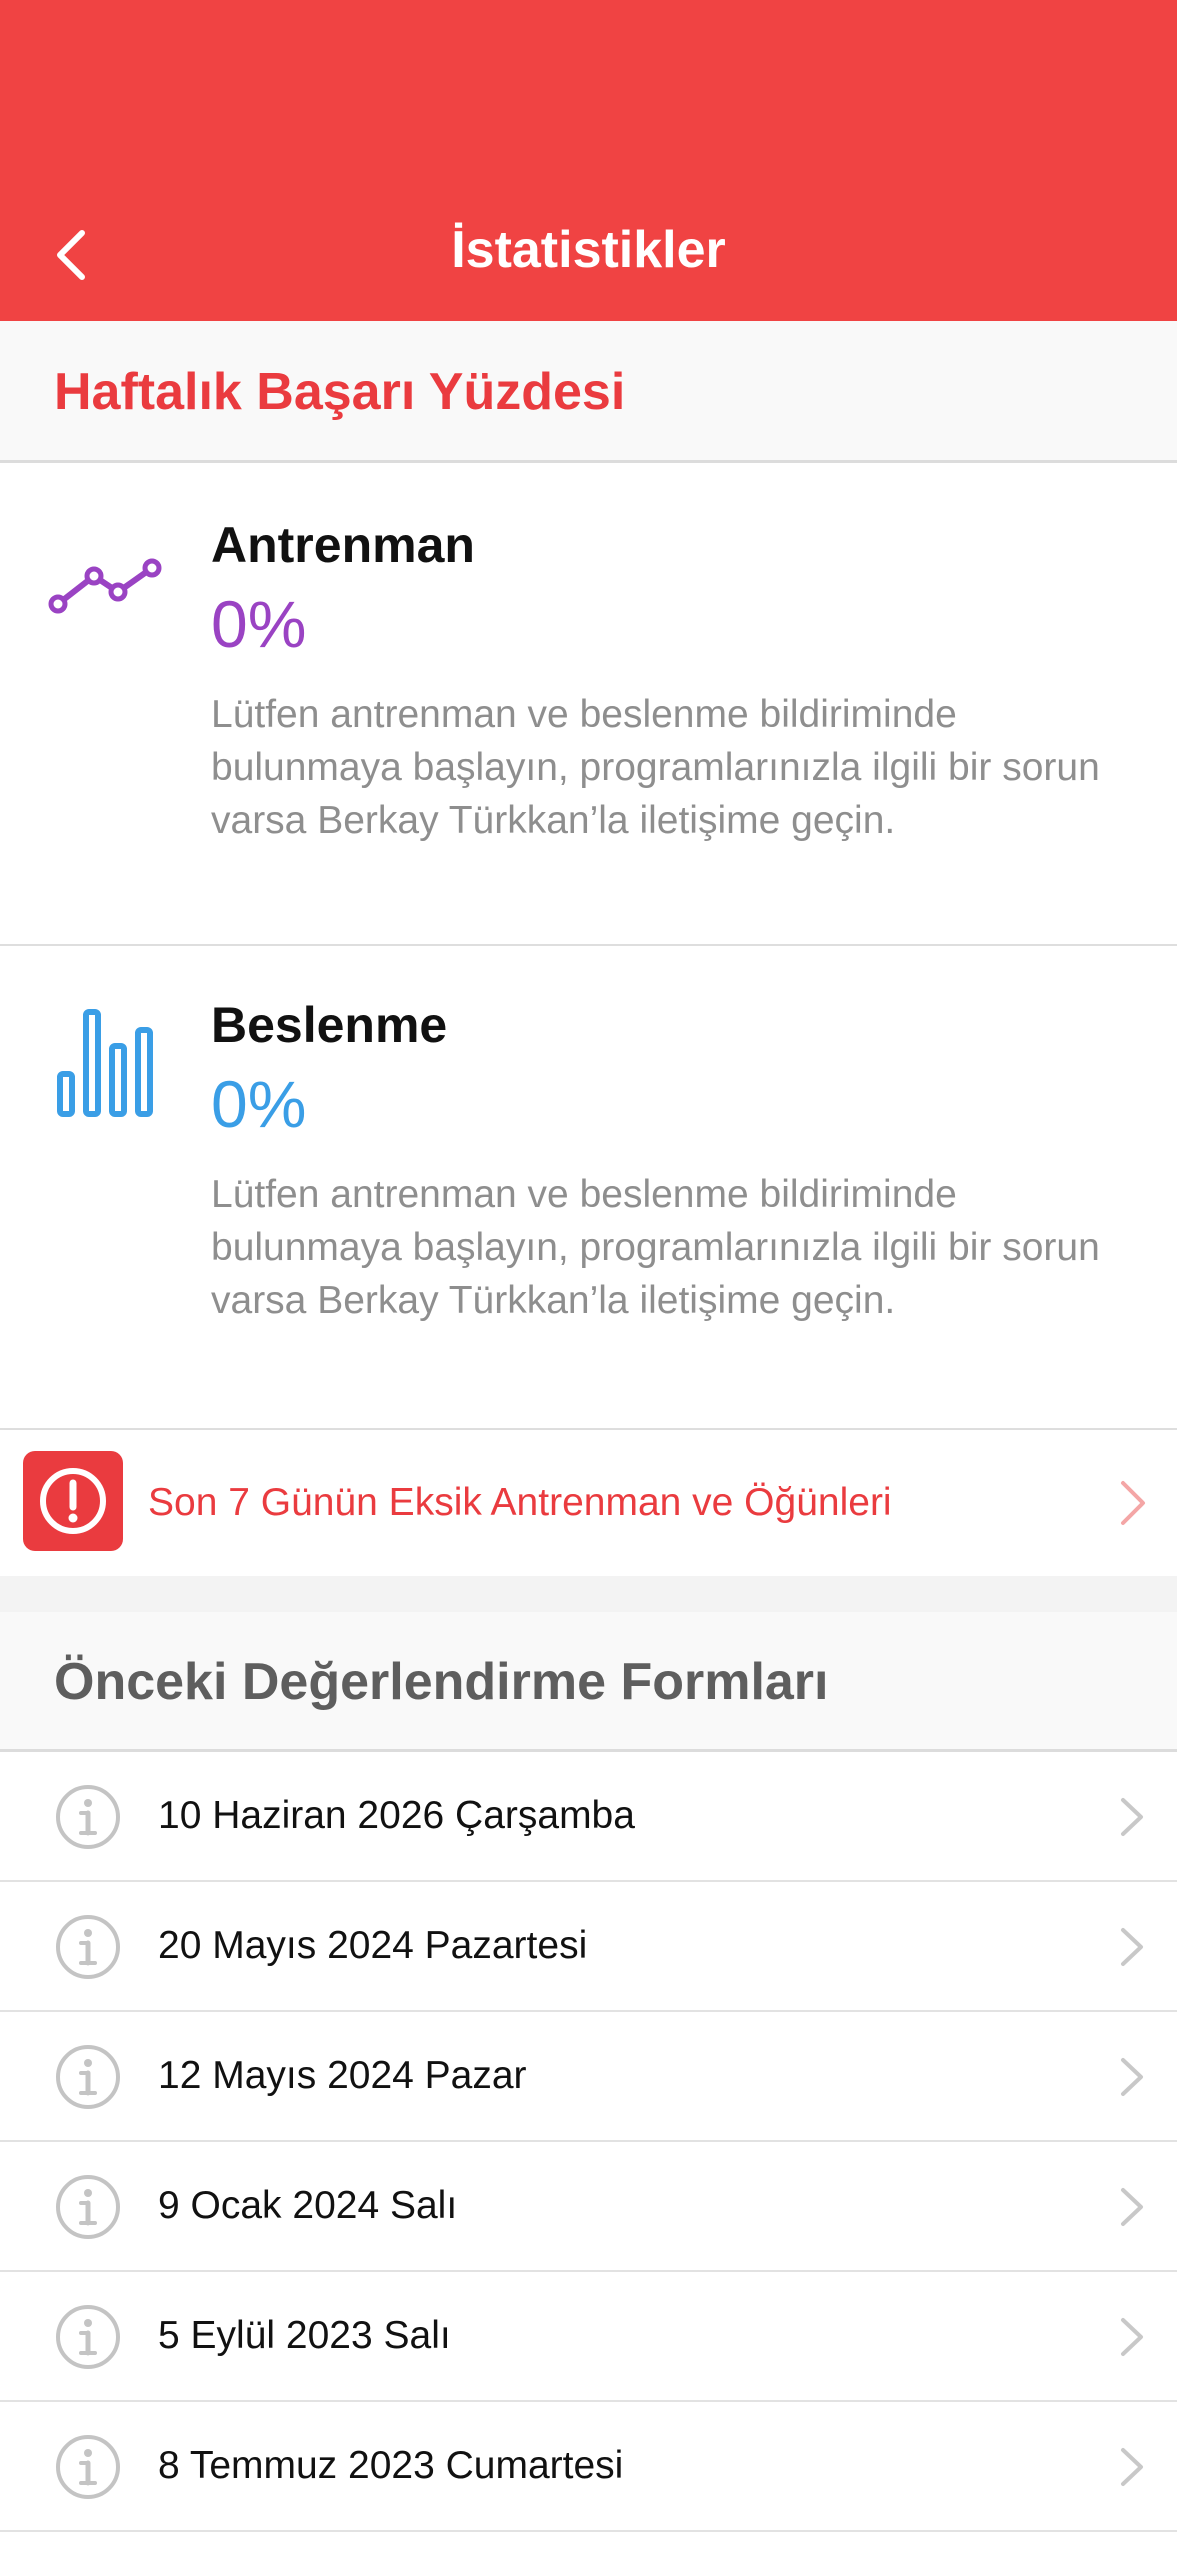 The height and width of the screenshot is (2560, 1177). I want to click on form-row: 10 Haziran 2026 Çarşamba, so click(588, 1817).